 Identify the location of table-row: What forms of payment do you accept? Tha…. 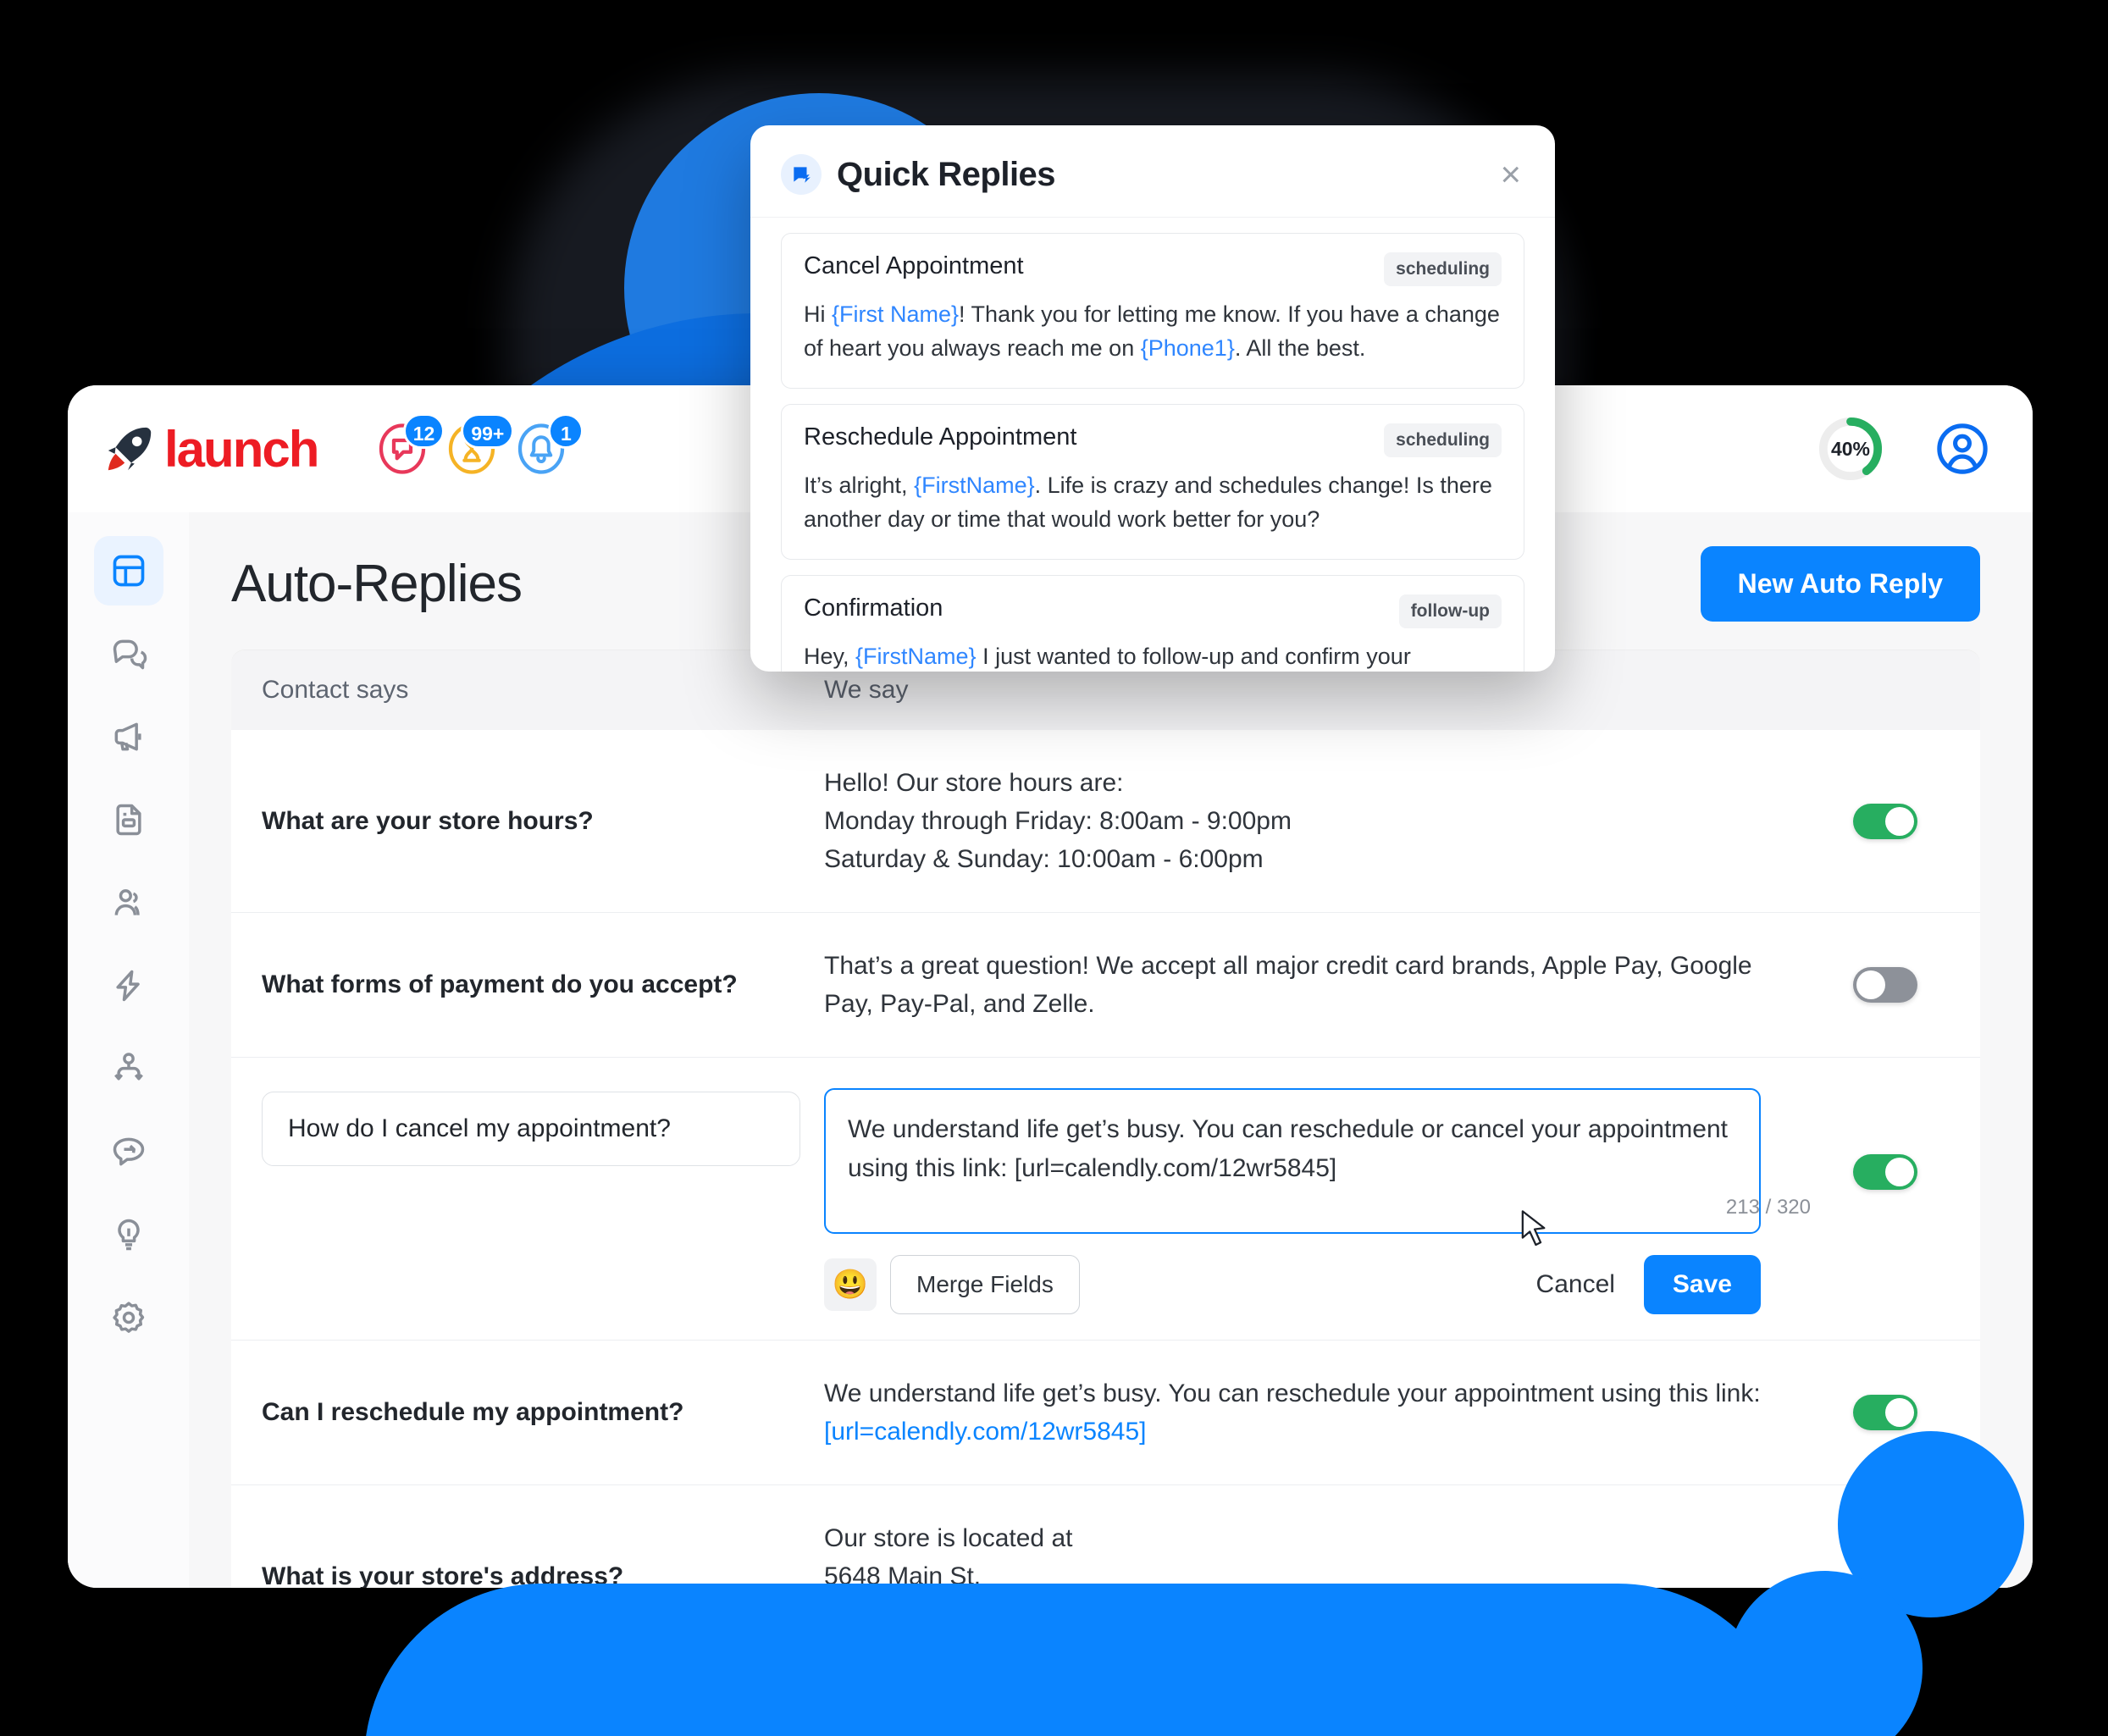
(1105, 985).